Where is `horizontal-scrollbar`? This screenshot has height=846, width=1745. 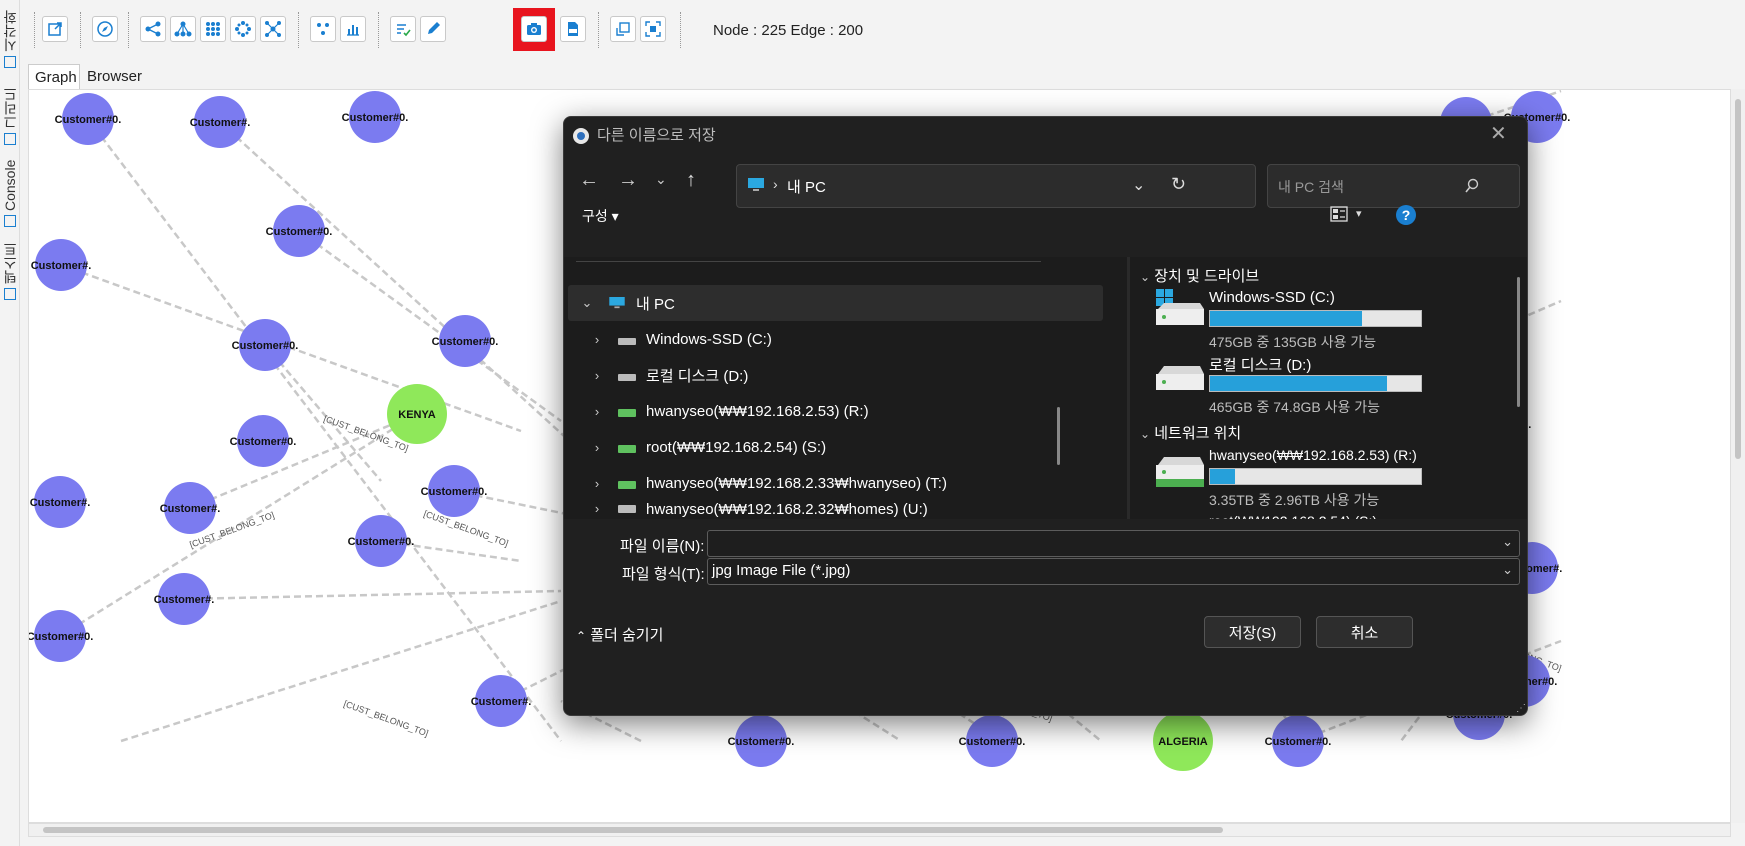
horizontal-scrollbar is located at coordinates (879, 830).